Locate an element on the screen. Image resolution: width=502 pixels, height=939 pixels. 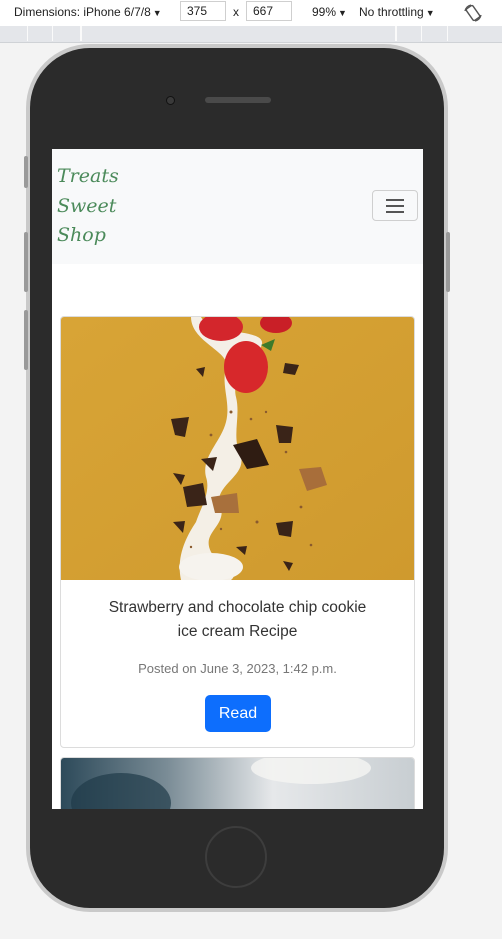
post-image is located at coordinates (237, 783).